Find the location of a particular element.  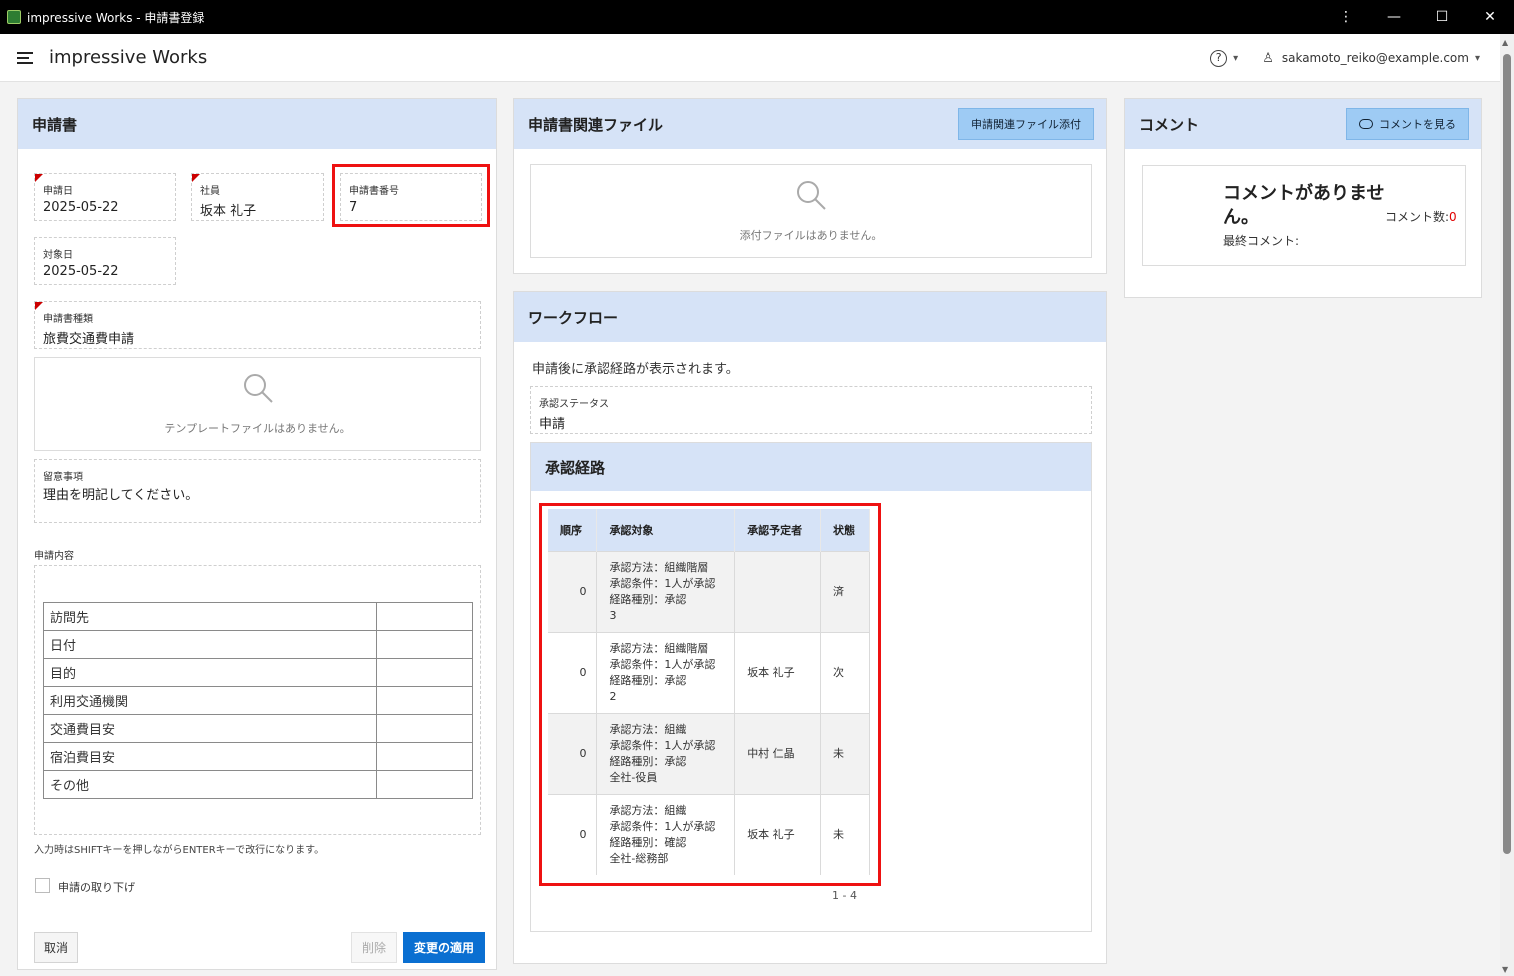

content-row: 日付 is located at coordinates (258, 644).